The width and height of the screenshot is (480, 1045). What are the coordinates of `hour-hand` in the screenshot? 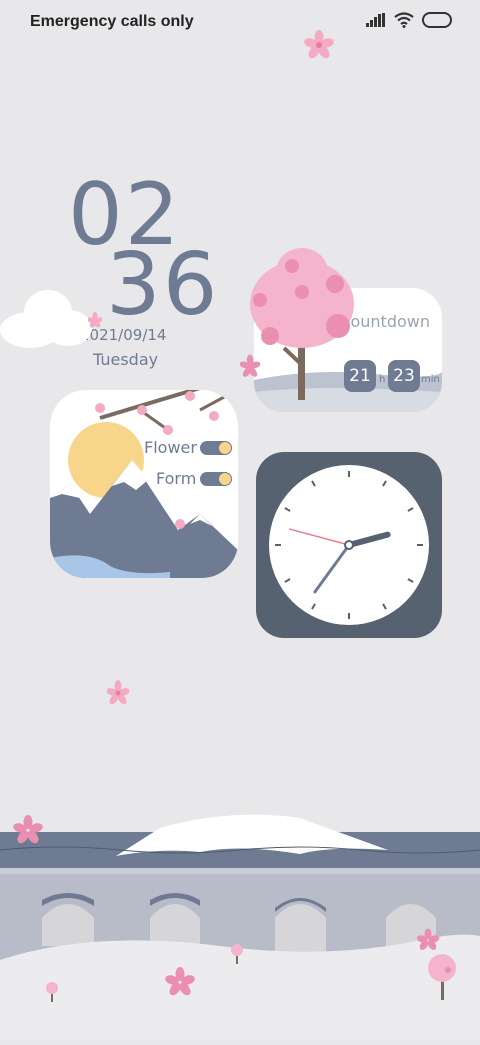 It's located at (368, 539).